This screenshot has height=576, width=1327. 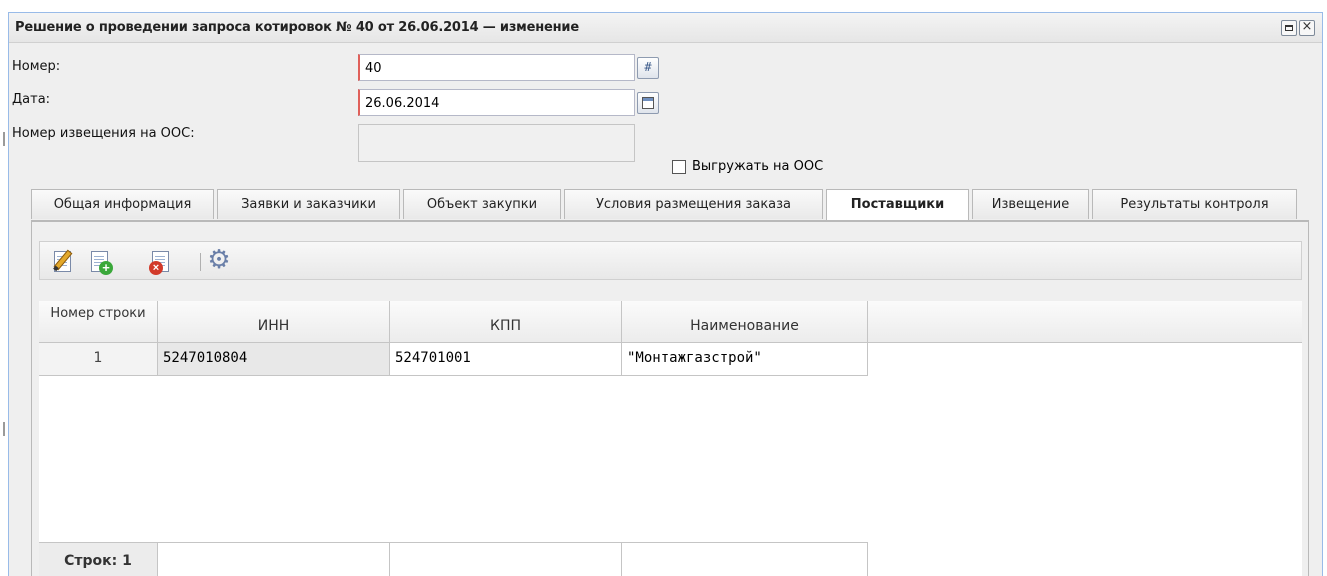 I want to click on column-header-kpp: КПП, so click(x=506, y=322).